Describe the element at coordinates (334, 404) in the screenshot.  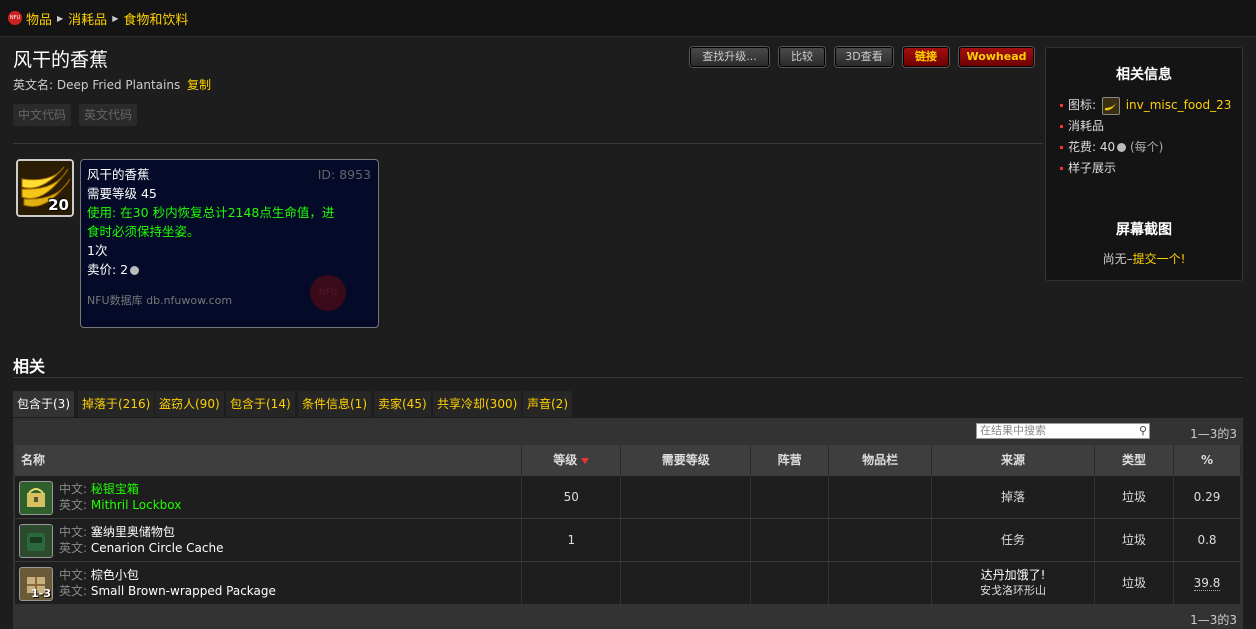
I see `tab-conditions: 条件信息(1)` at that location.